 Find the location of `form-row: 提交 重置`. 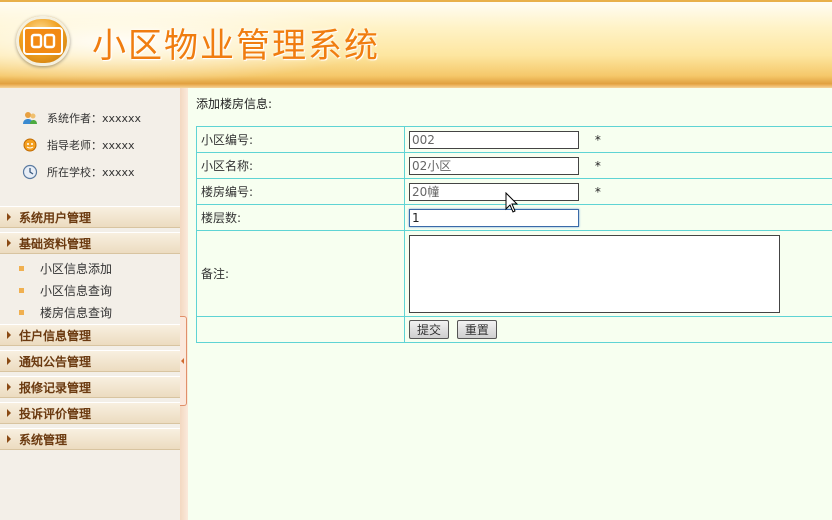

form-row: 提交 重置 is located at coordinates (514, 329).